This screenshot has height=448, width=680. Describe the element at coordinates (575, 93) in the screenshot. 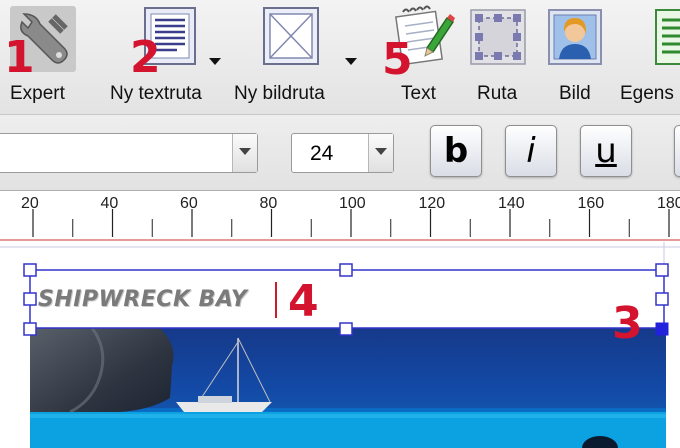

I see `image-tool-label: Bild` at that location.